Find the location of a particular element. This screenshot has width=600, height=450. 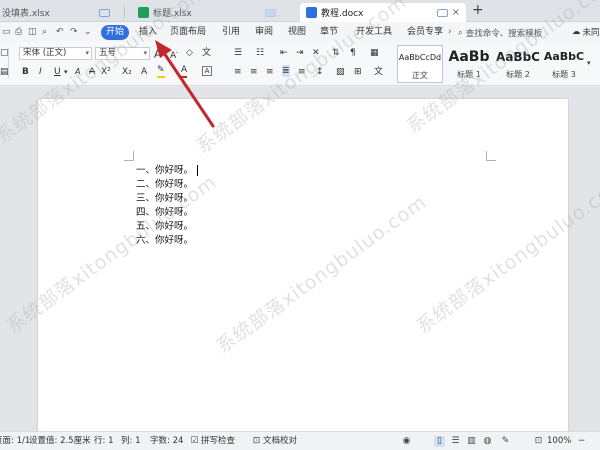

char-shading-icon: A is located at coordinates (207, 71).